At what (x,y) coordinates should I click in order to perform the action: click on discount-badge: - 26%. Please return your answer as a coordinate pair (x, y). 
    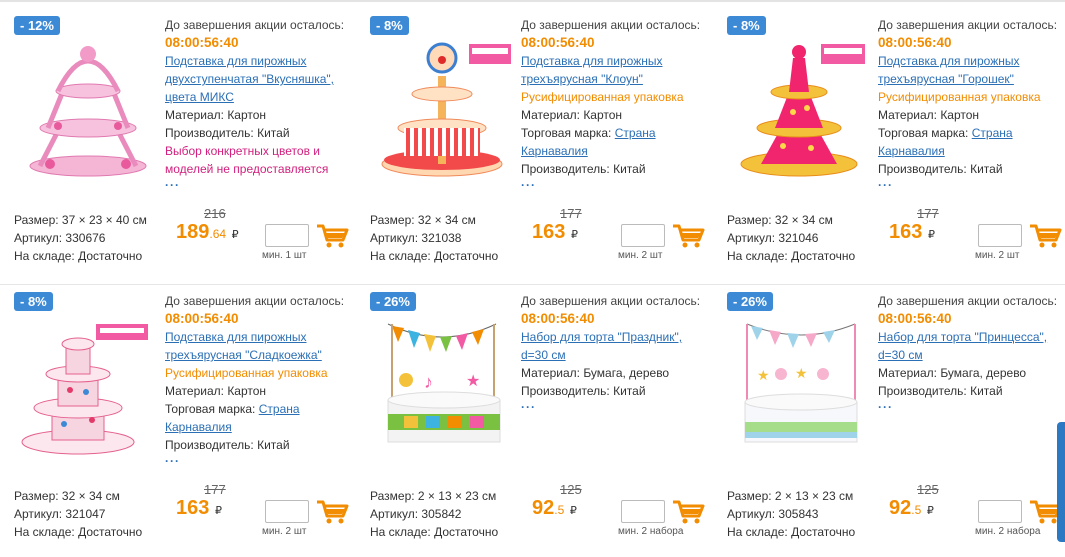
    Looking at the image, I should click on (750, 301).